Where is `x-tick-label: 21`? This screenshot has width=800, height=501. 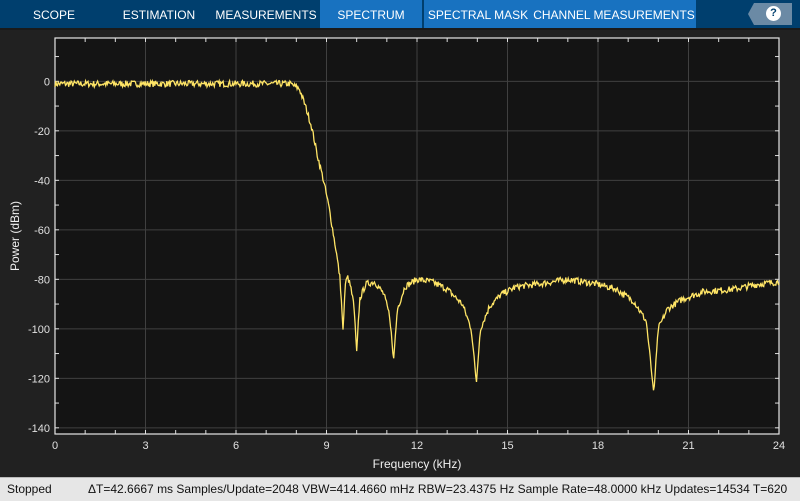 x-tick-label: 21 is located at coordinates (688, 446).